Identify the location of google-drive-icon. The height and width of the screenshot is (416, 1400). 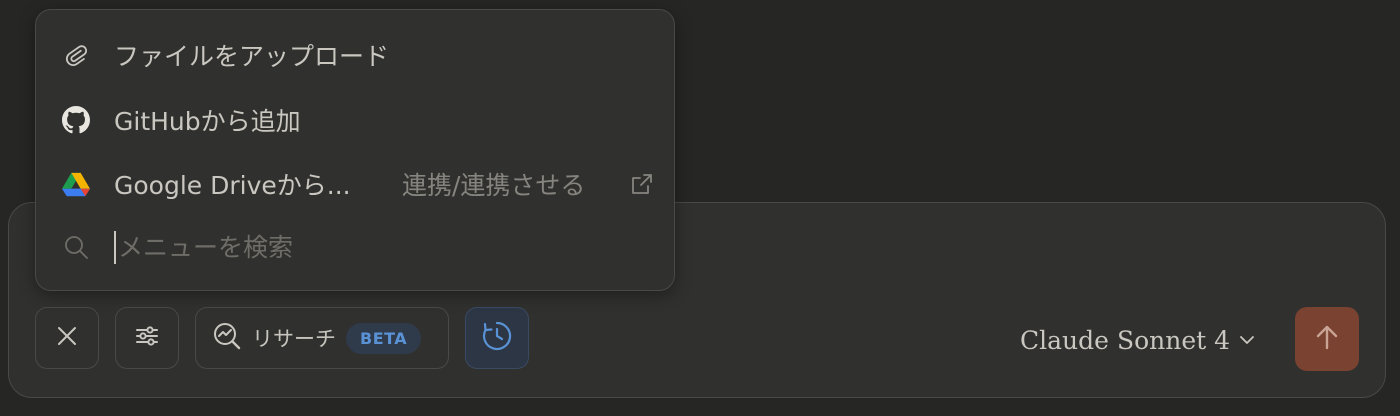
(76, 184).